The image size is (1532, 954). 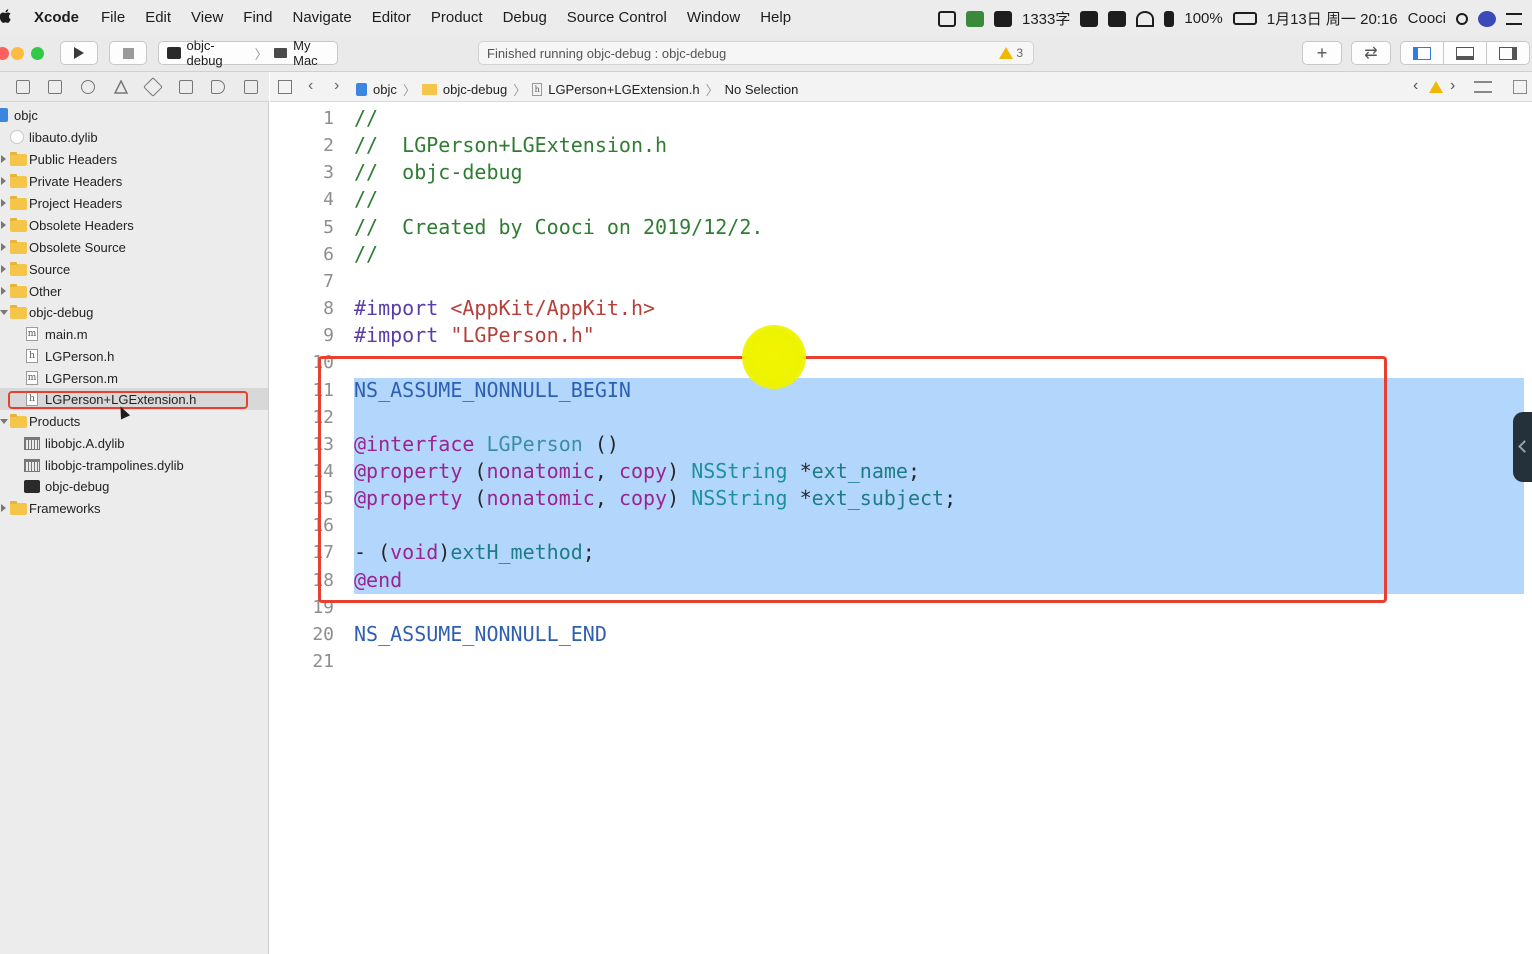 What do you see at coordinates (134, 247) in the screenshot?
I see `nav-folder-obsolete-source: Obsolete Source` at bounding box center [134, 247].